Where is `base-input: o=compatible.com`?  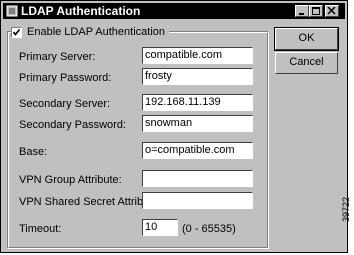 base-input: o=compatible.com is located at coordinates (197, 150).